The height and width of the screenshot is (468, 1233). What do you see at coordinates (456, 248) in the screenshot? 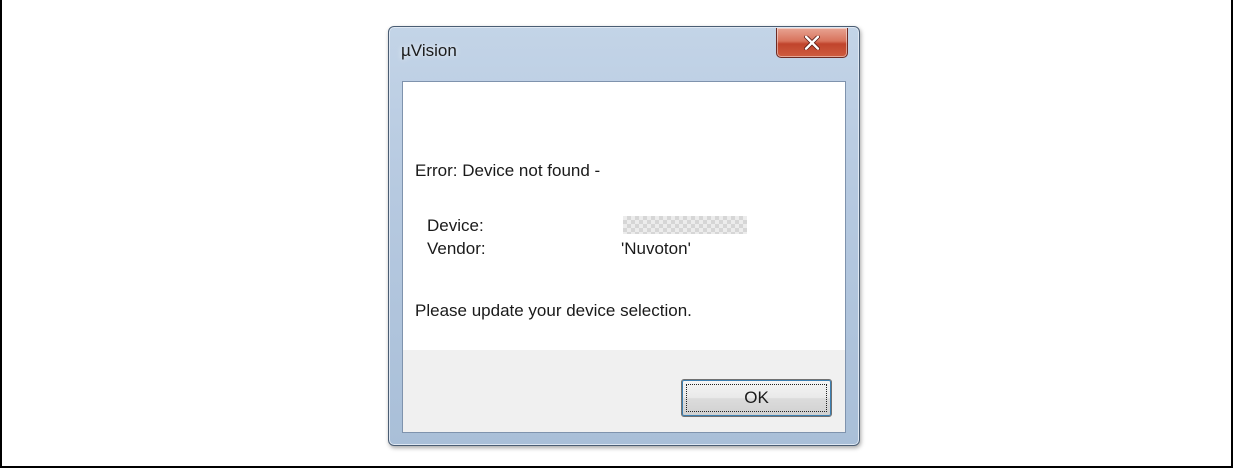
I see `vendor-label: Vendor:` at bounding box center [456, 248].